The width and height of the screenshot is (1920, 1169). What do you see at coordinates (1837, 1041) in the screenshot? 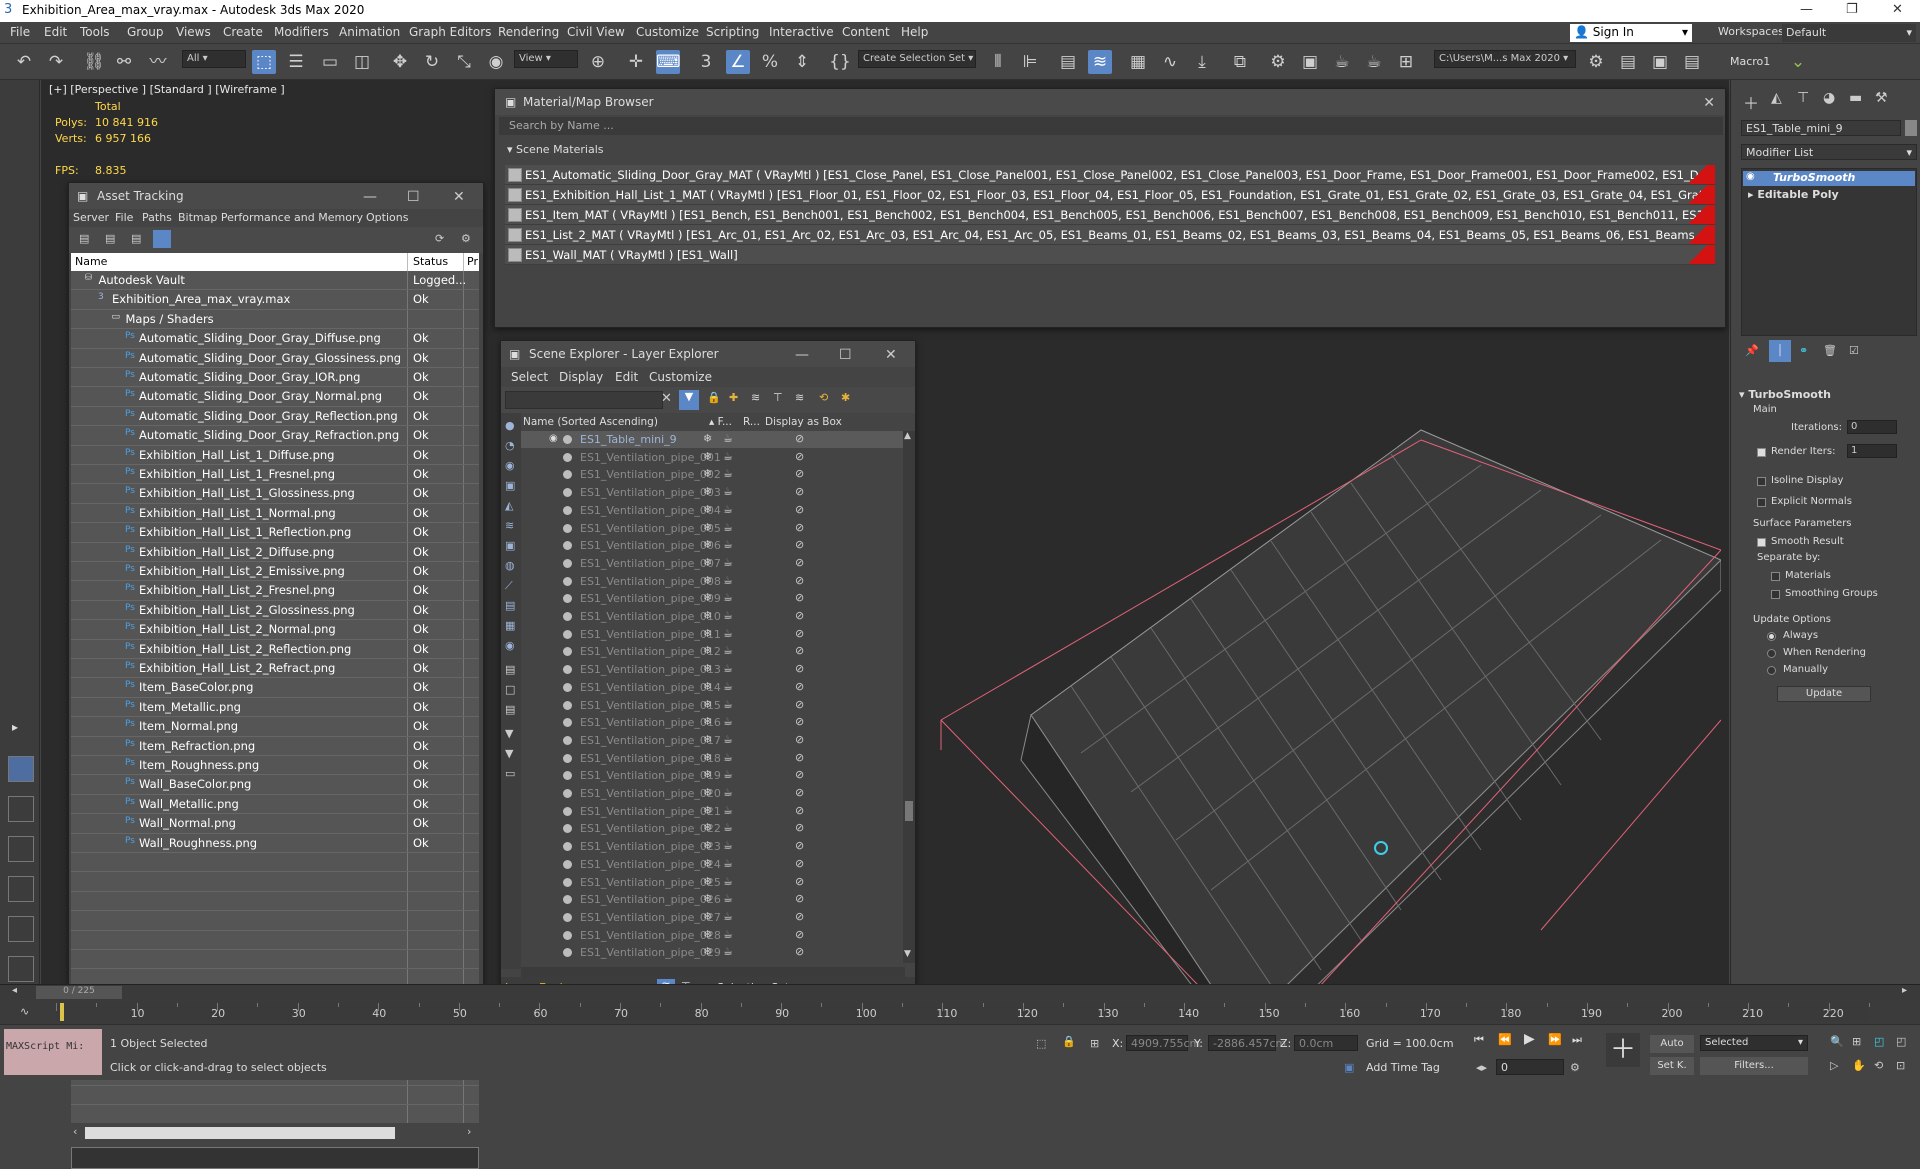
I see `zoom-icon: 🔍` at bounding box center [1837, 1041].